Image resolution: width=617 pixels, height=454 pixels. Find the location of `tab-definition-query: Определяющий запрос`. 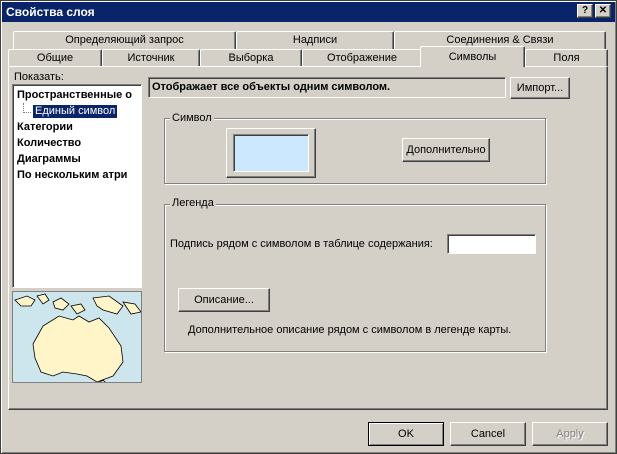

tab-definition-query: Определяющий запрос is located at coordinates (124, 40).